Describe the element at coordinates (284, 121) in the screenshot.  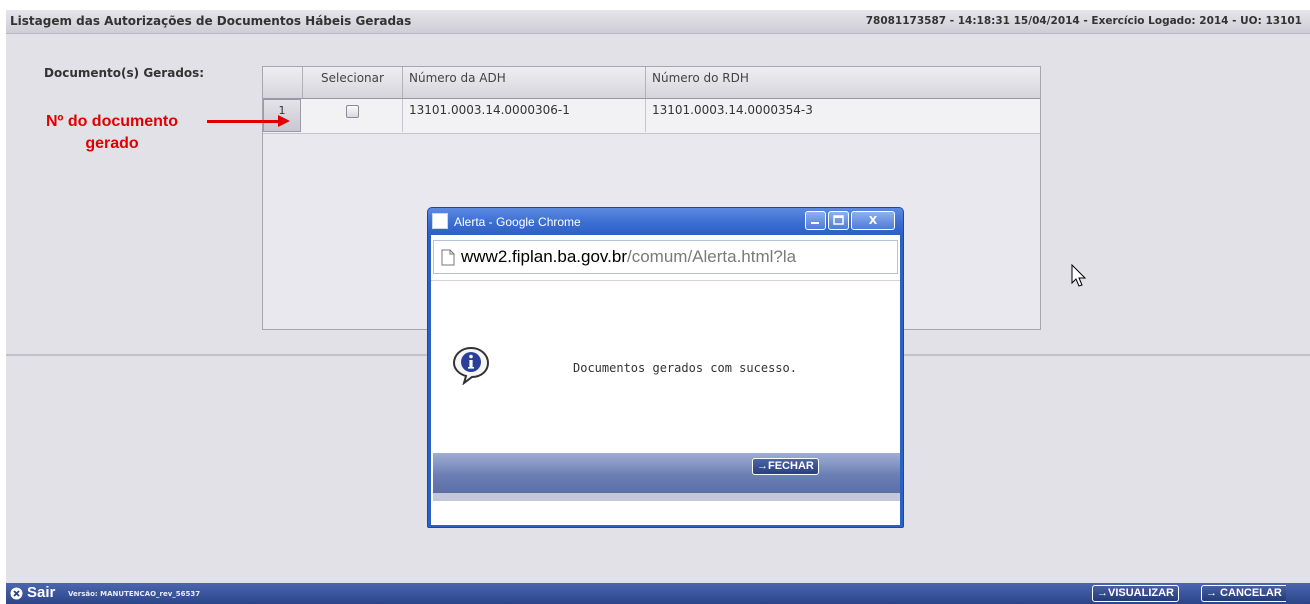
I see `annotation-arrow-head` at that location.